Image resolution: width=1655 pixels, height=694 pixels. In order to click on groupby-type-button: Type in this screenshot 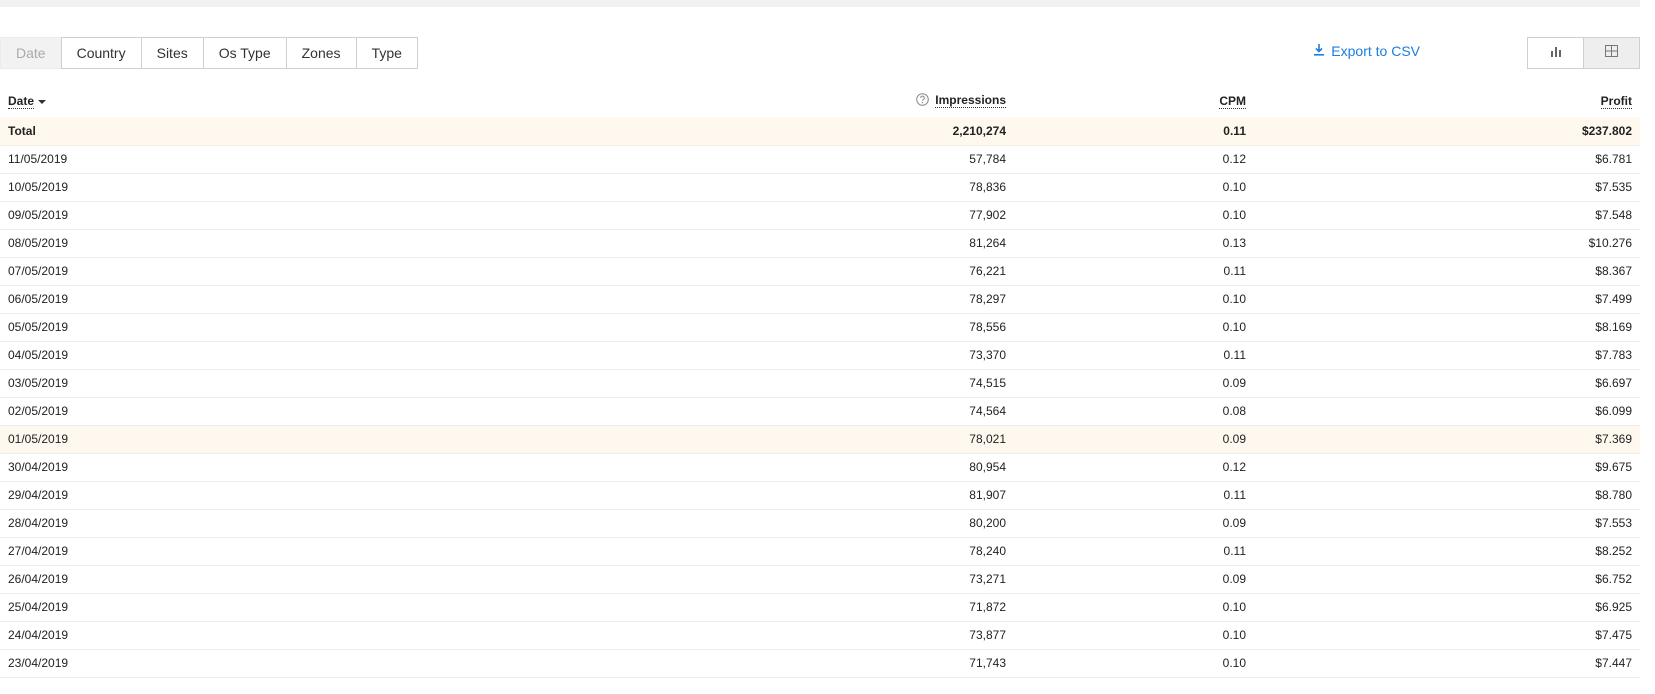, I will do `click(387, 53)`.